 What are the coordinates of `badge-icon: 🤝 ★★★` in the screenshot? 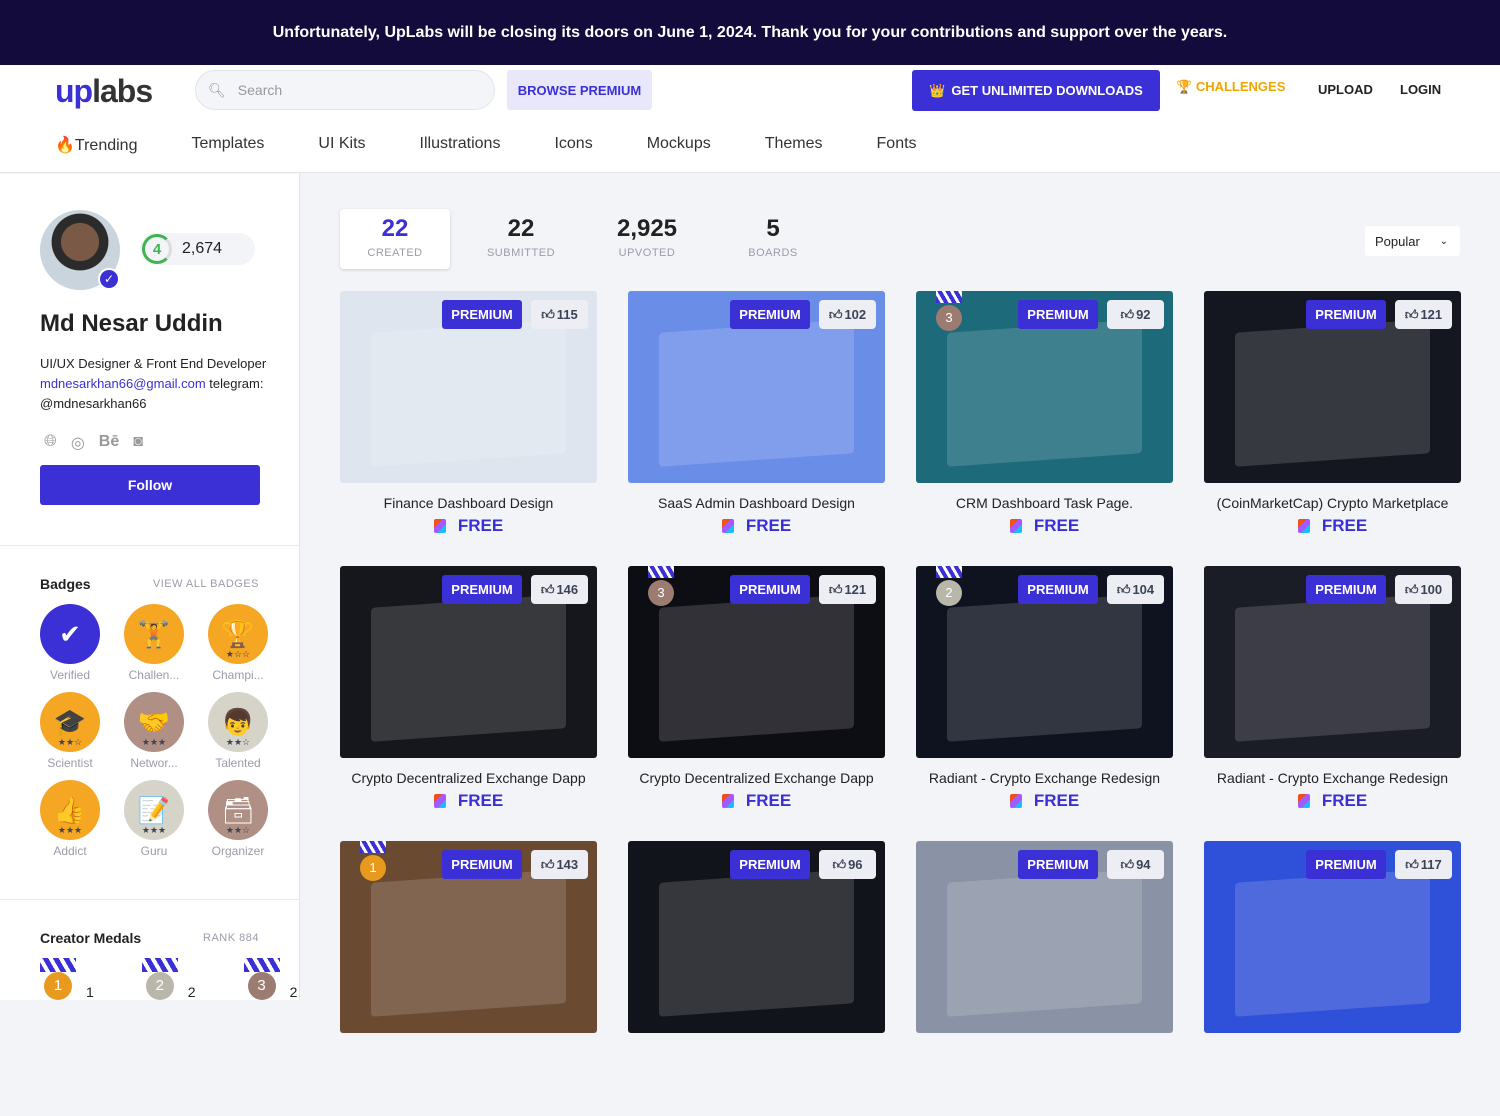 It's located at (154, 722).